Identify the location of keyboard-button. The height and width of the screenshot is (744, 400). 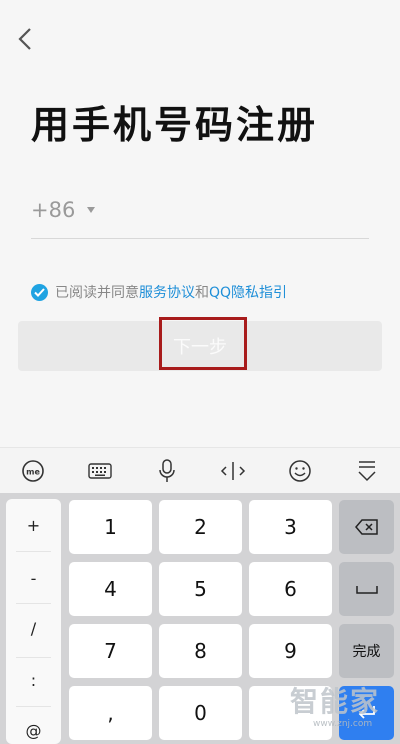
(100, 471).